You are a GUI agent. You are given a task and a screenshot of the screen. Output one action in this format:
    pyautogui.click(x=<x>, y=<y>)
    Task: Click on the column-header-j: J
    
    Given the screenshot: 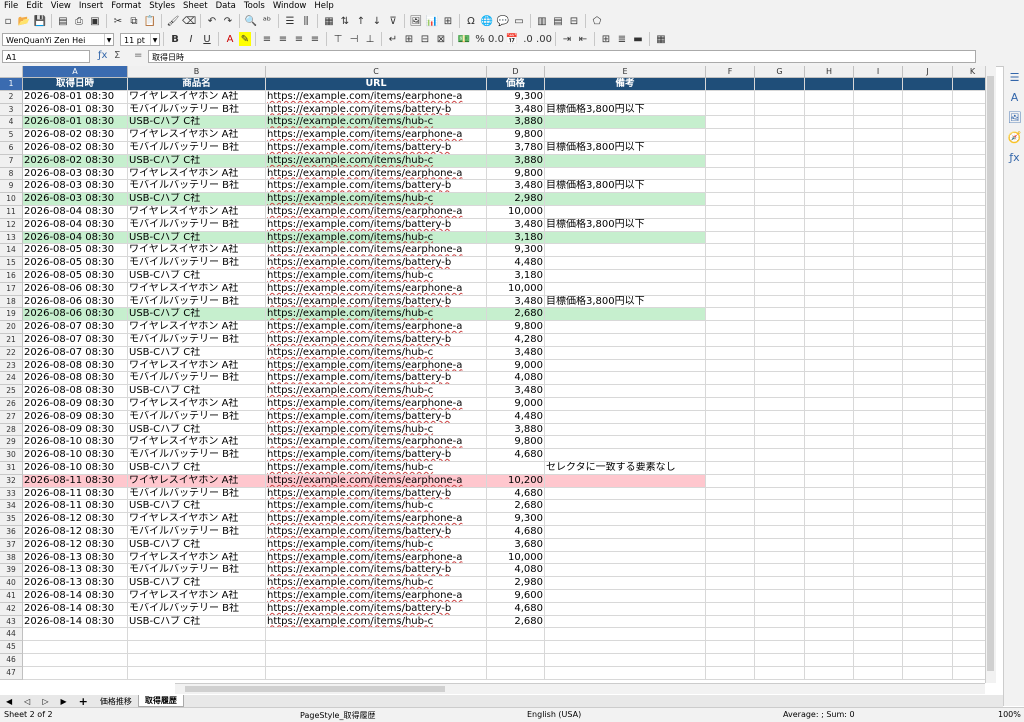 What is the action you would take?
    pyautogui.click(x=928, y=72)
    